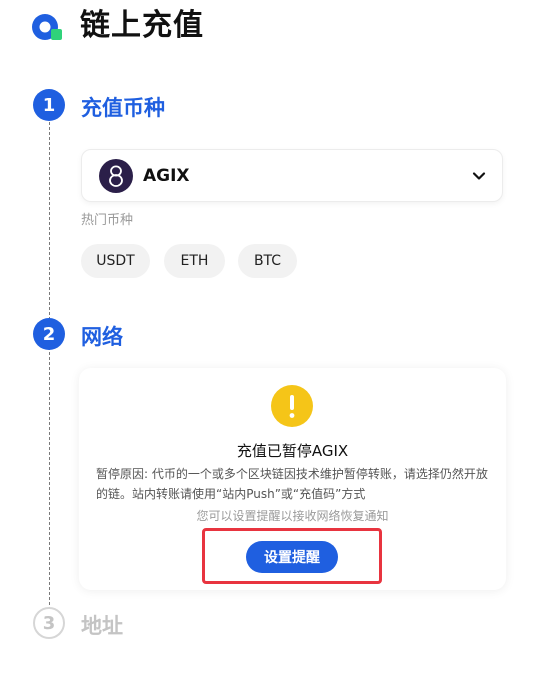 This screenshot has width=553, height=688. What do you see at coordinates (292, 175) in the screenshot?
I see `coin-select-dropdown: AGIX` at bounding box center [292, 175].